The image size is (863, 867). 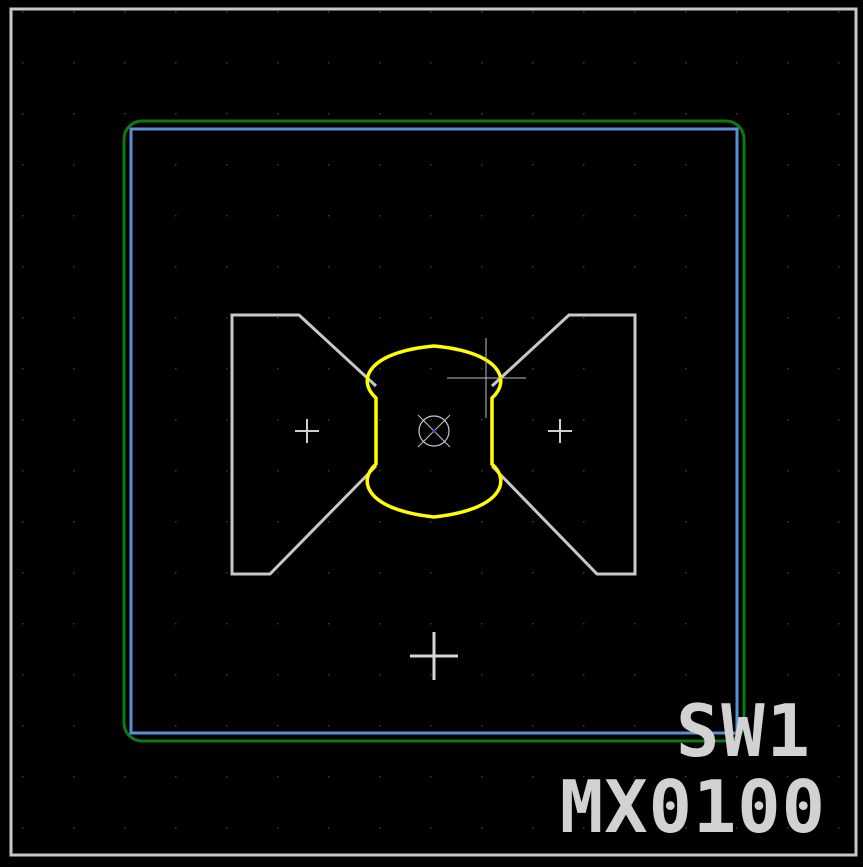 I want to click on pin-marker-right, so click(x=560, y=431).